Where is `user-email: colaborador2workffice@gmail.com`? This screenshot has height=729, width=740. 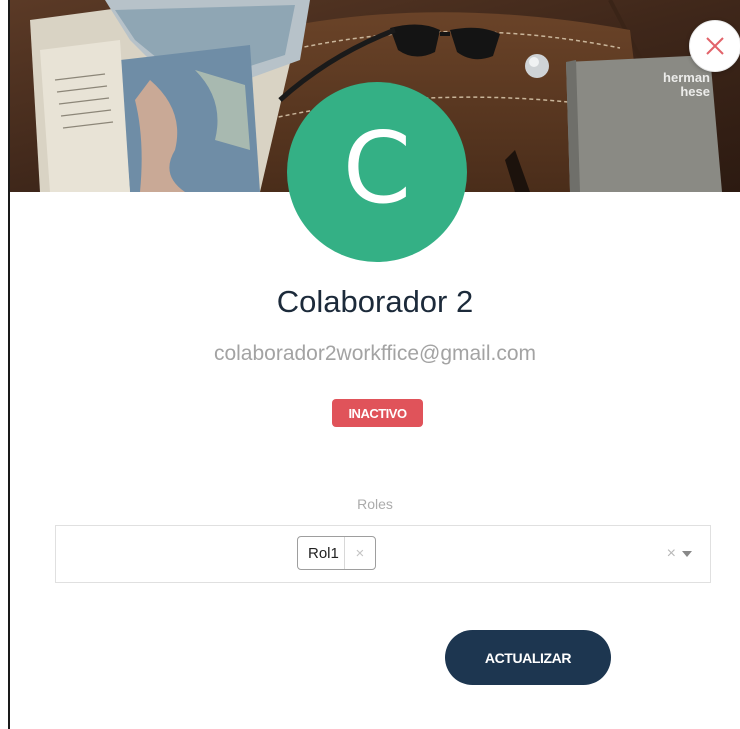
user-email: colaborador2workffice@gmail.com is located at coordinates (375, 353).